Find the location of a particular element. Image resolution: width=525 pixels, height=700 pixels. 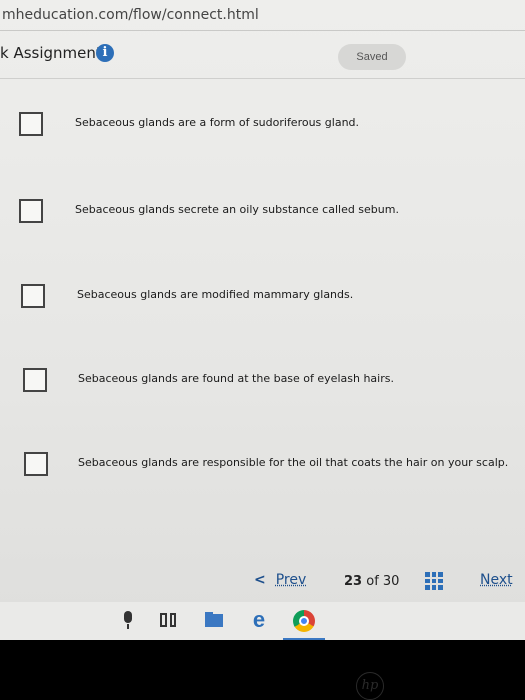

saved-status-badge: Saved is located at coordinates (372, 57).